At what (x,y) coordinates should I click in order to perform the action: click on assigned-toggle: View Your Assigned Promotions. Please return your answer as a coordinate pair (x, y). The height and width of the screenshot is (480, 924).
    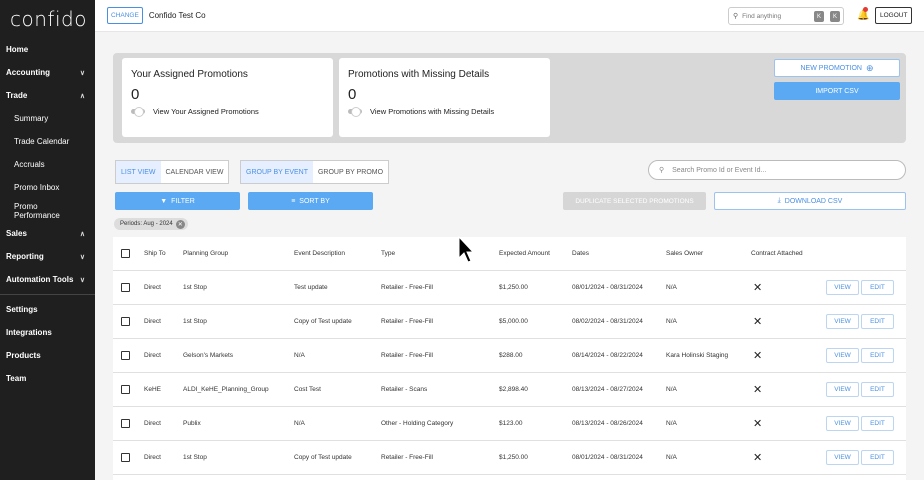
    Looking at the image, I should click on (227, 112).